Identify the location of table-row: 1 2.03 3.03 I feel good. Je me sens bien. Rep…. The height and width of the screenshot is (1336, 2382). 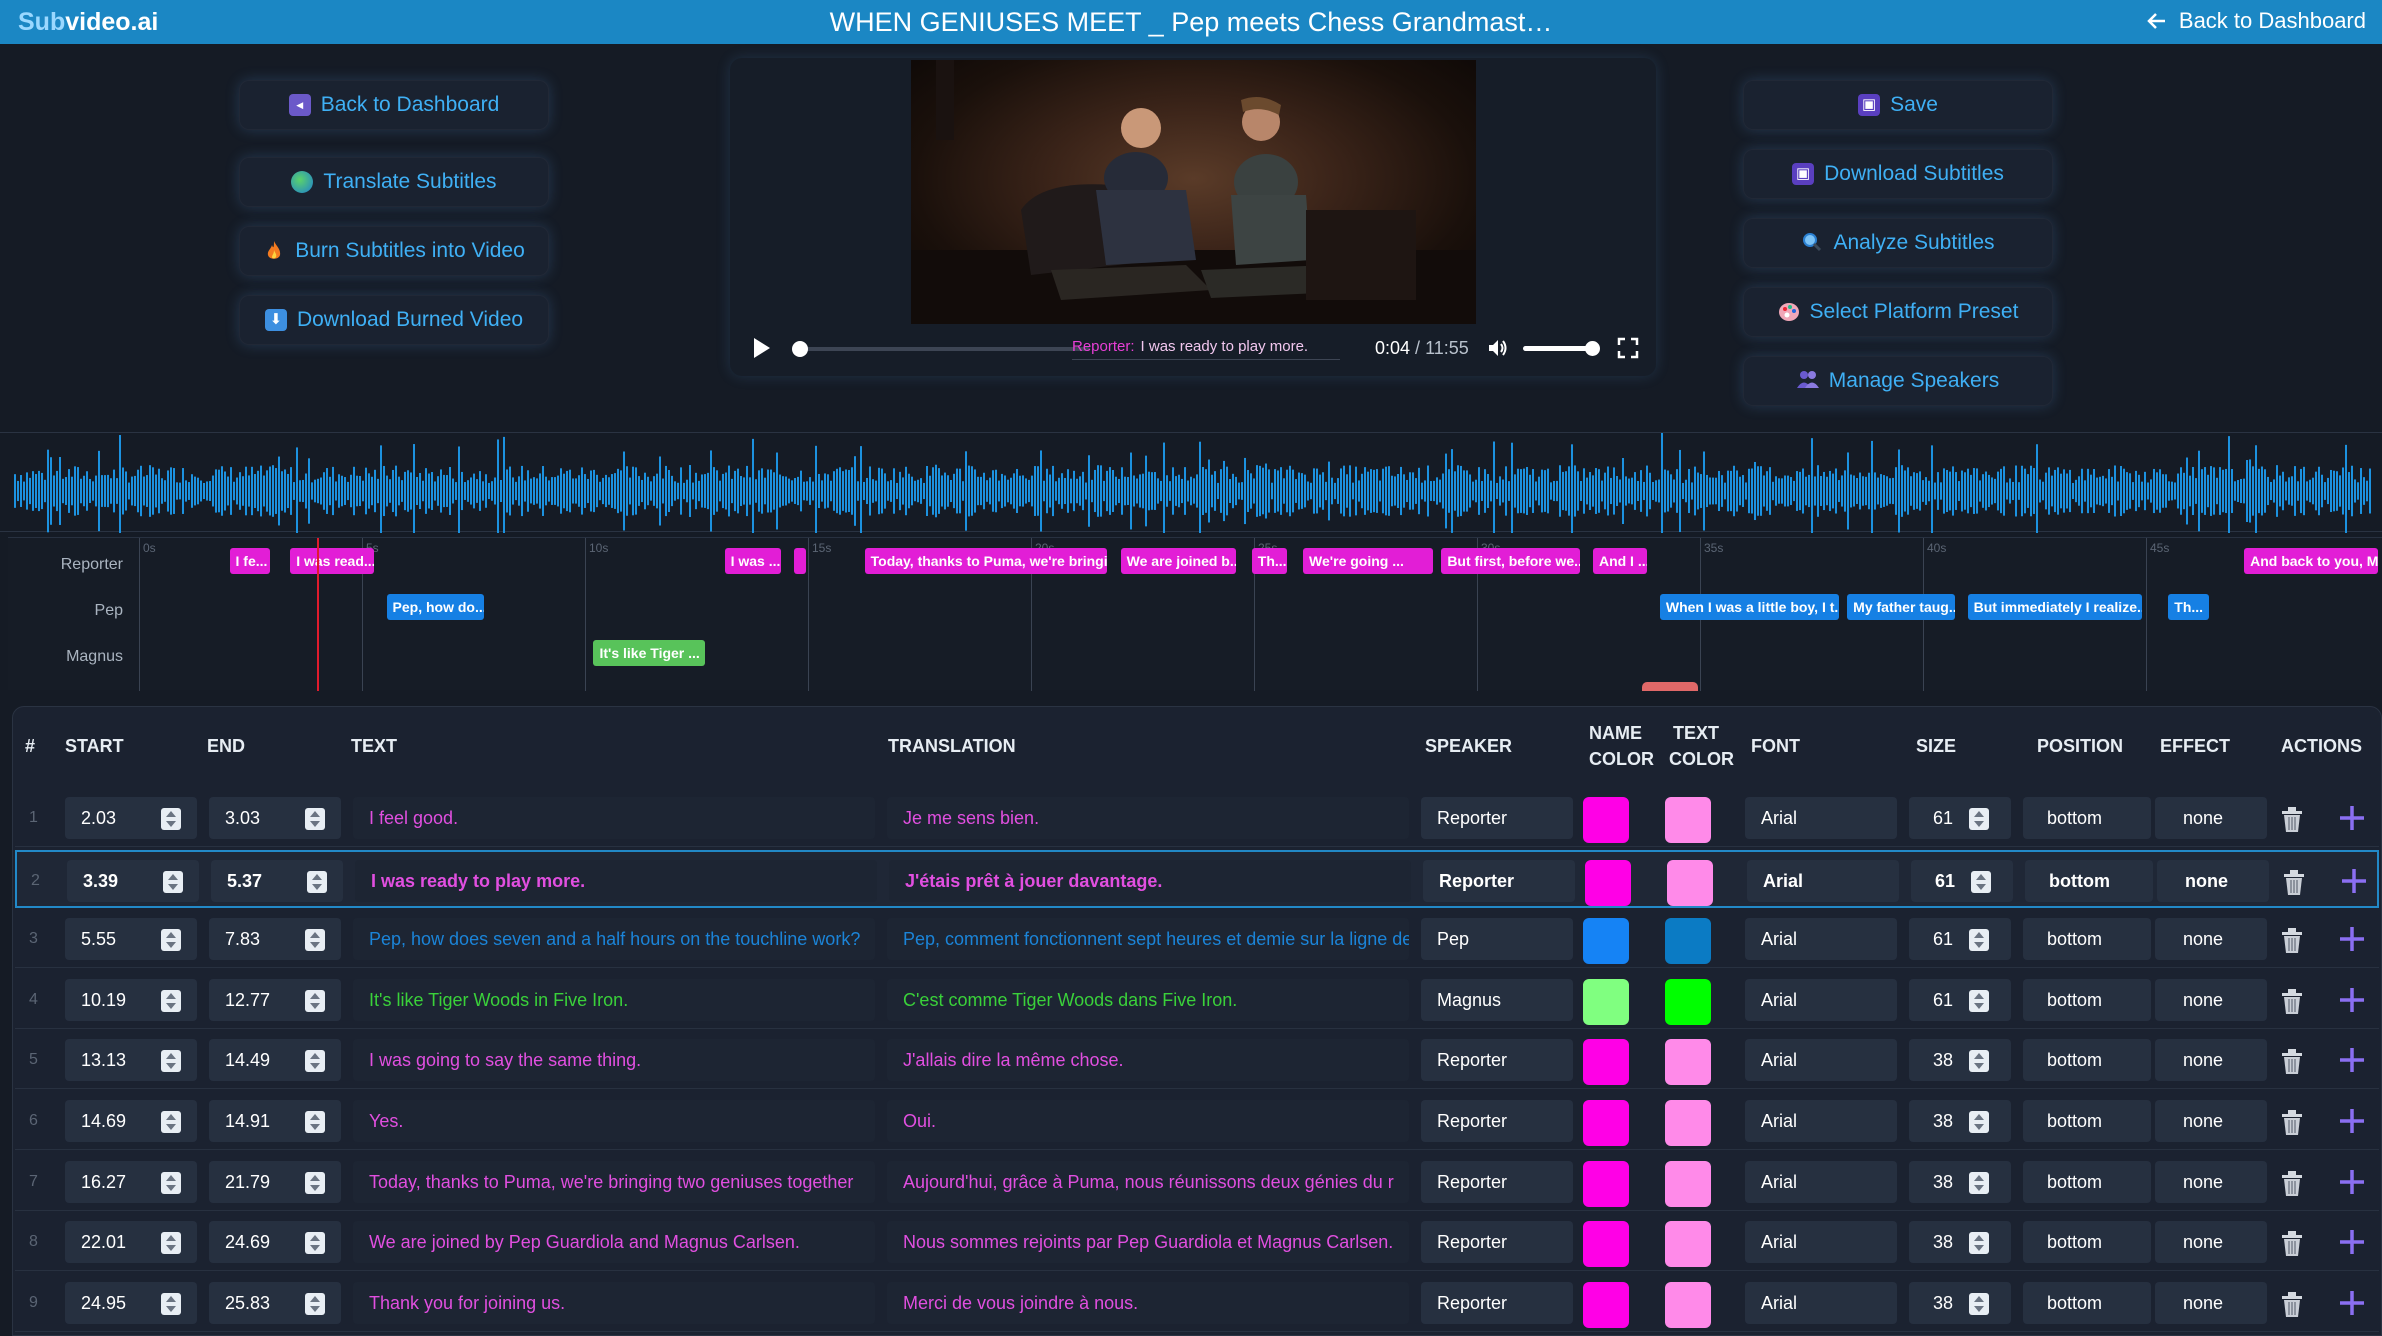
(1197, 818).